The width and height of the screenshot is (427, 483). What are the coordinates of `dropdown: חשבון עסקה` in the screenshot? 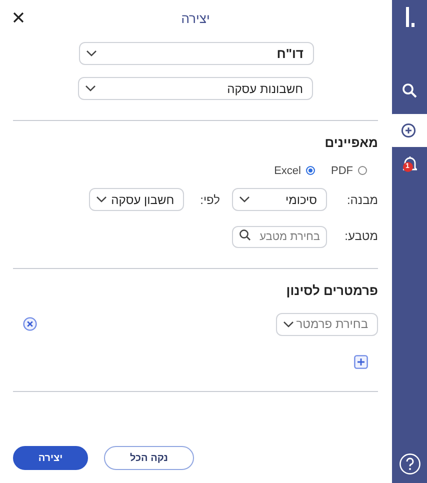 It's located at (136, 199).